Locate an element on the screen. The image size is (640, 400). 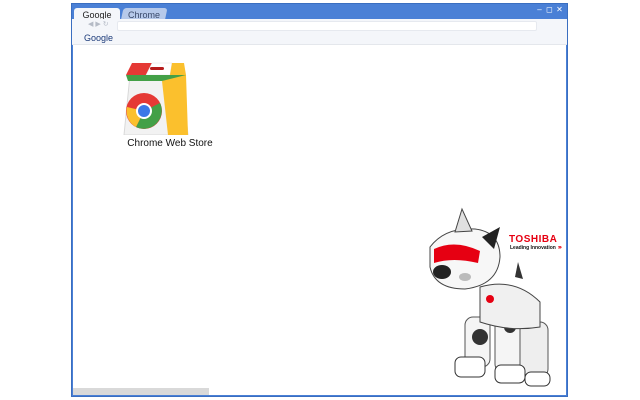
forward-icon: ▶ is located at coordinates (98, 24).